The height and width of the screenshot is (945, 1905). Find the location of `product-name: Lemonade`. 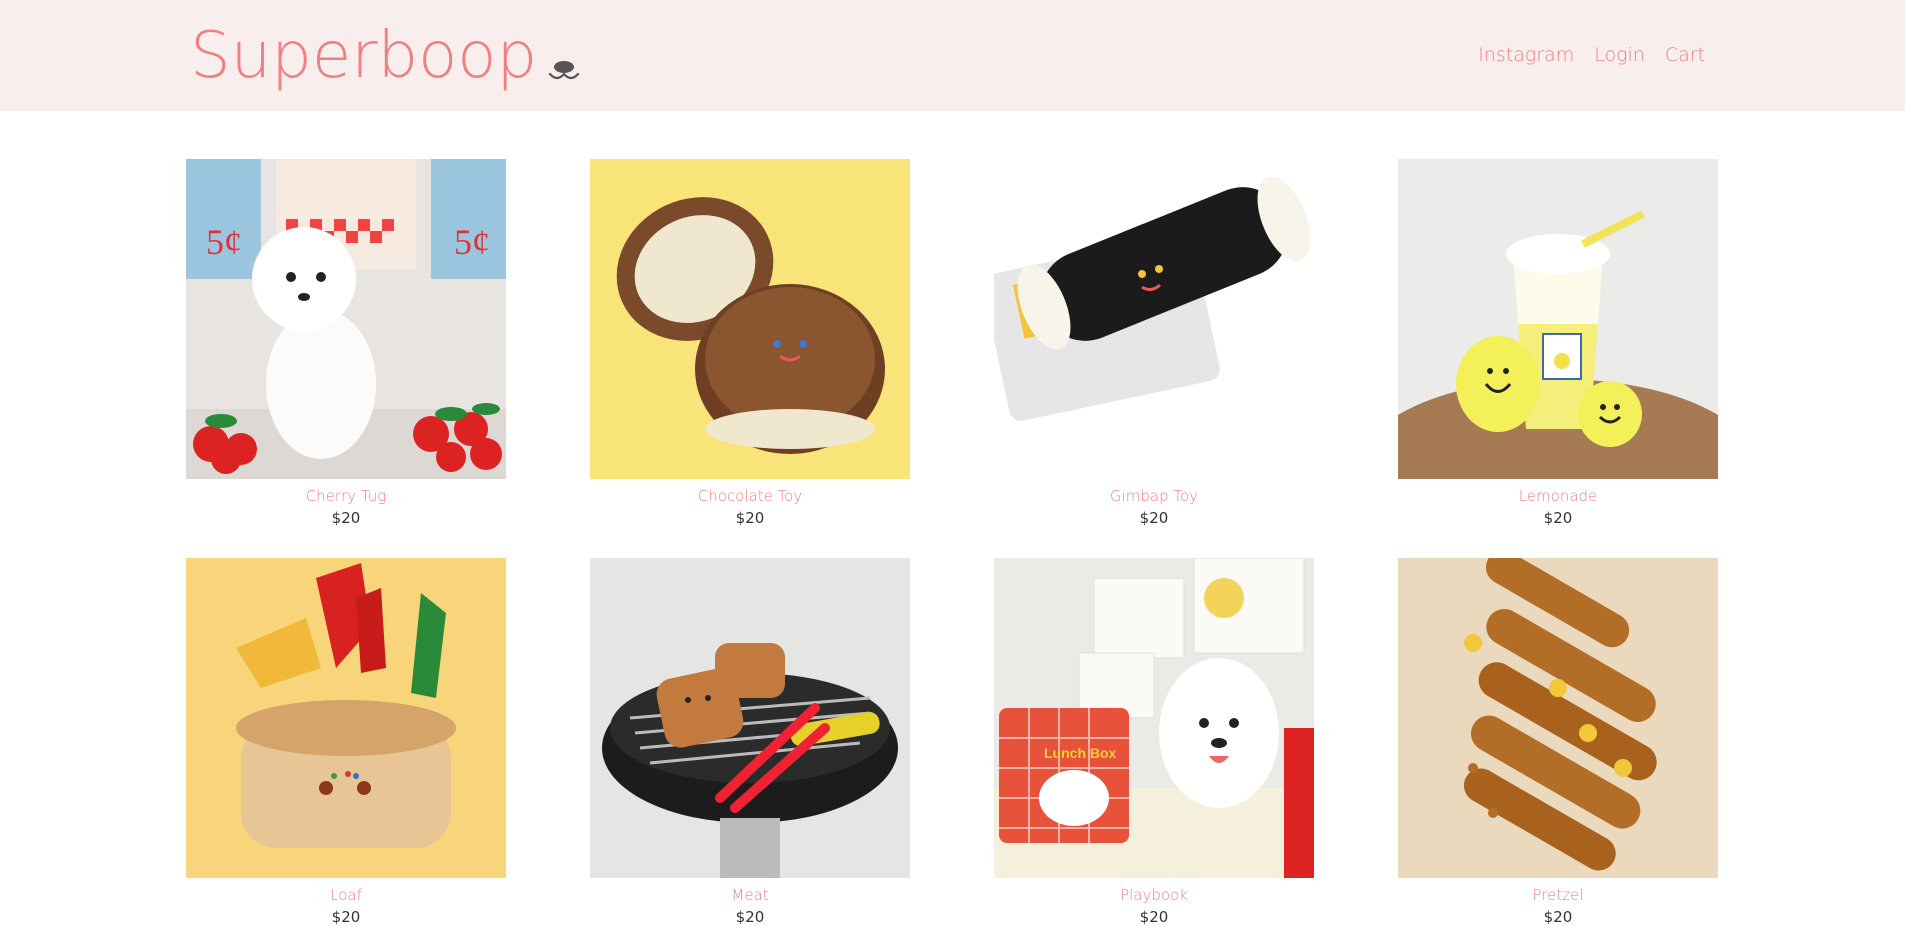

product-name: Lemonade is located at coordinates (1558, 496).